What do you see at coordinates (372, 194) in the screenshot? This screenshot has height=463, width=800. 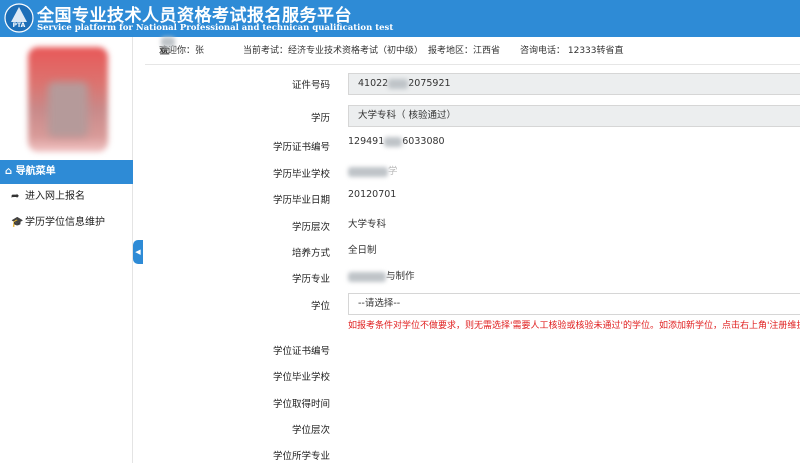 I see `edu-grad-date-value: 20120701` at bounding box center [372, 194].